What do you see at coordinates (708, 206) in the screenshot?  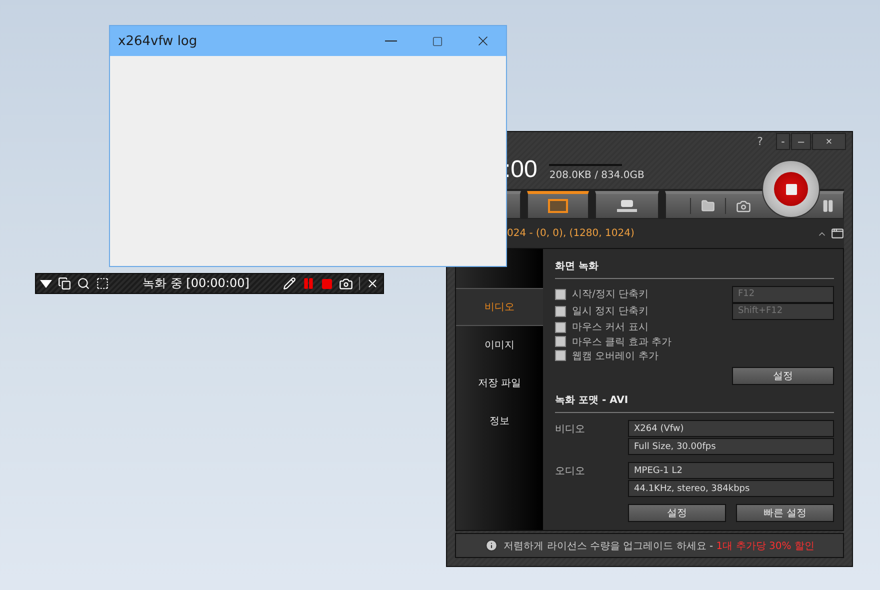 I see `folder-button` at bounding box center [708, 206].